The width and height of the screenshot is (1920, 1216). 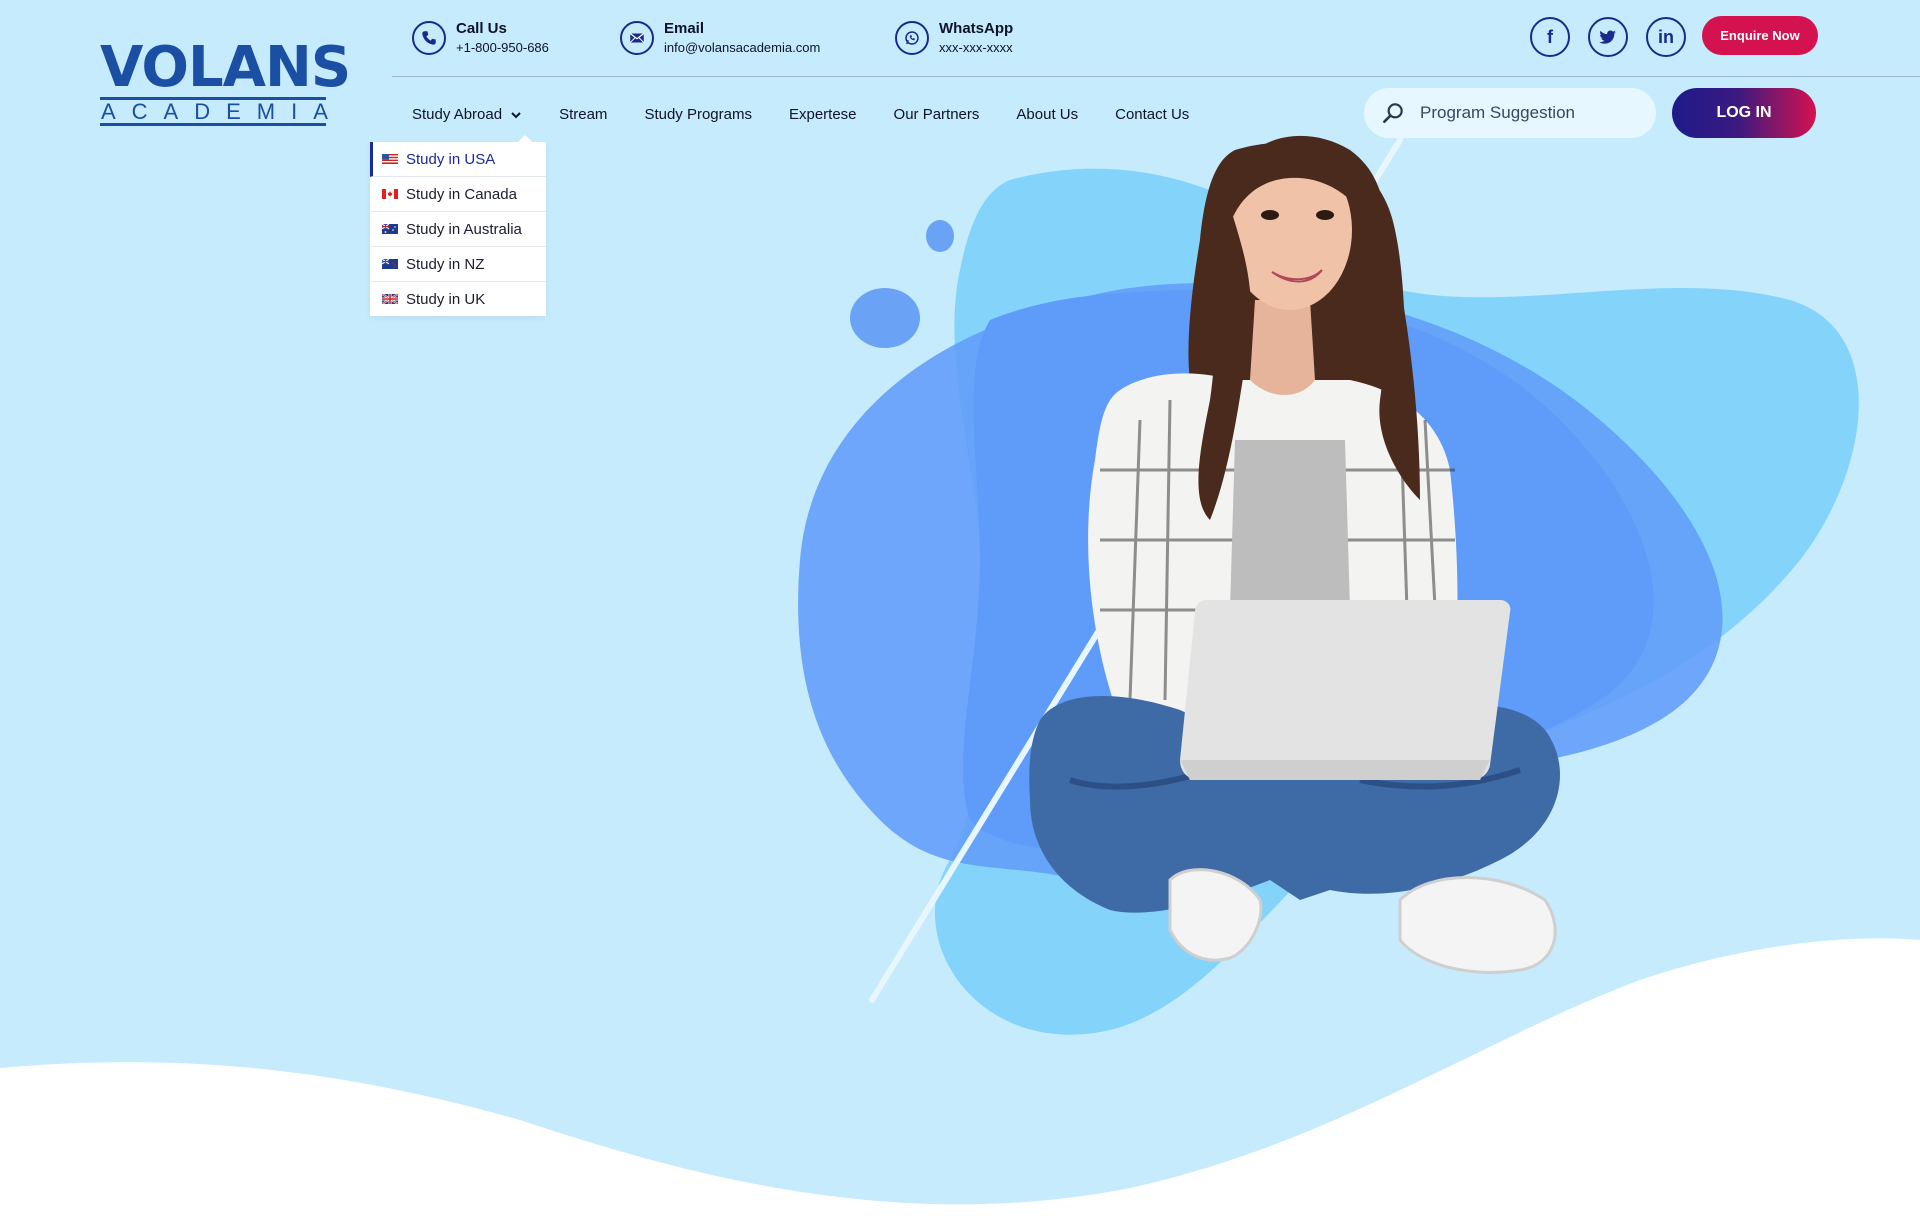 I want to click on facebook-icon: f, so click(x=1550, y=37).